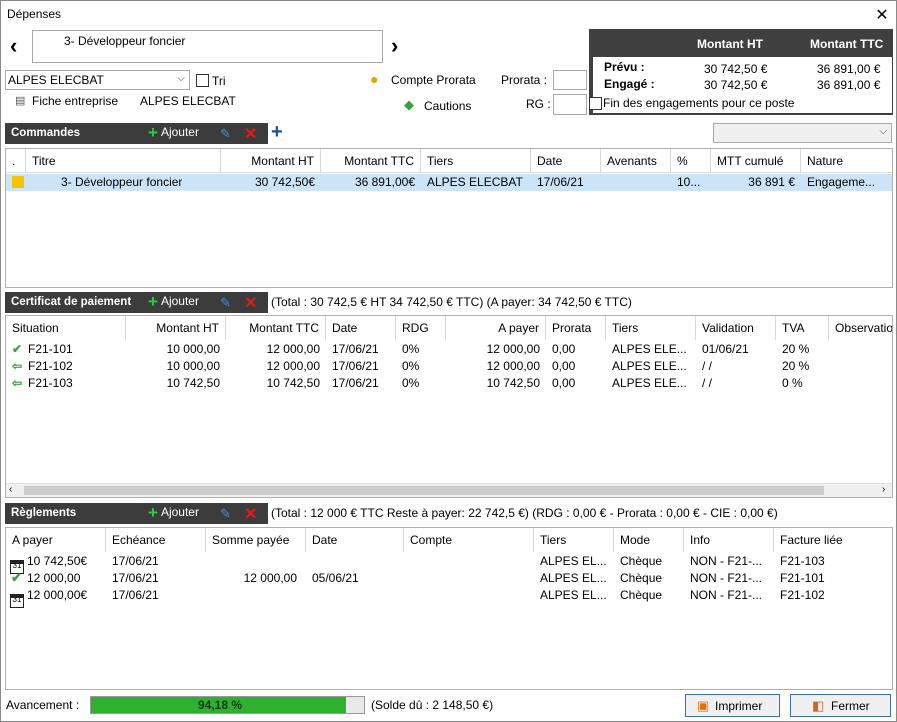 Image resolution: width=897 pixels, height=722 pixels. What do you see at coordinates (75, 101) in the screenshot?
I see `fiche-entreprise-link: Fiche entreprise` at bounding box center [75, 101].